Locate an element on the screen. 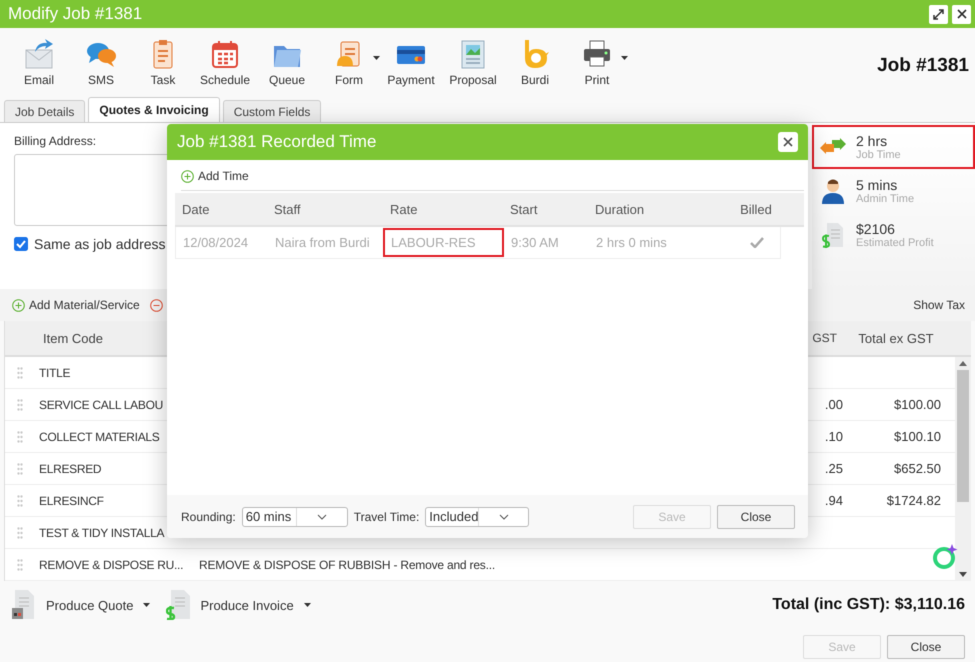 The height and width of the screenshot is (662, 975). stat-label: Admin Time is located at coordinates (885, 199).